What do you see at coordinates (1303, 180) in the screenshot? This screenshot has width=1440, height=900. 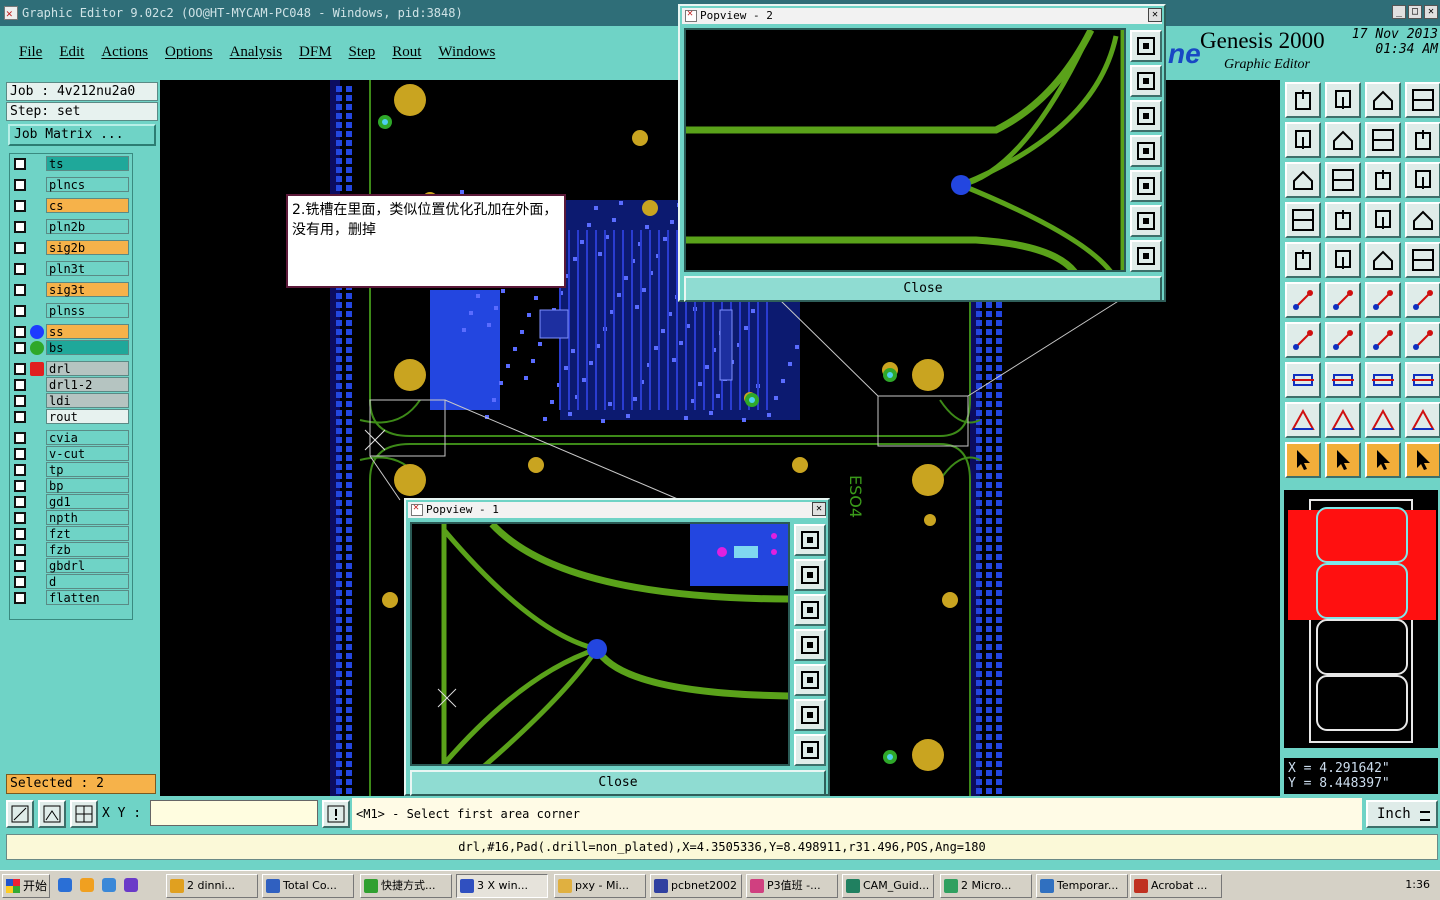 I see `fit-icon` at bounding box center [1303, 180].